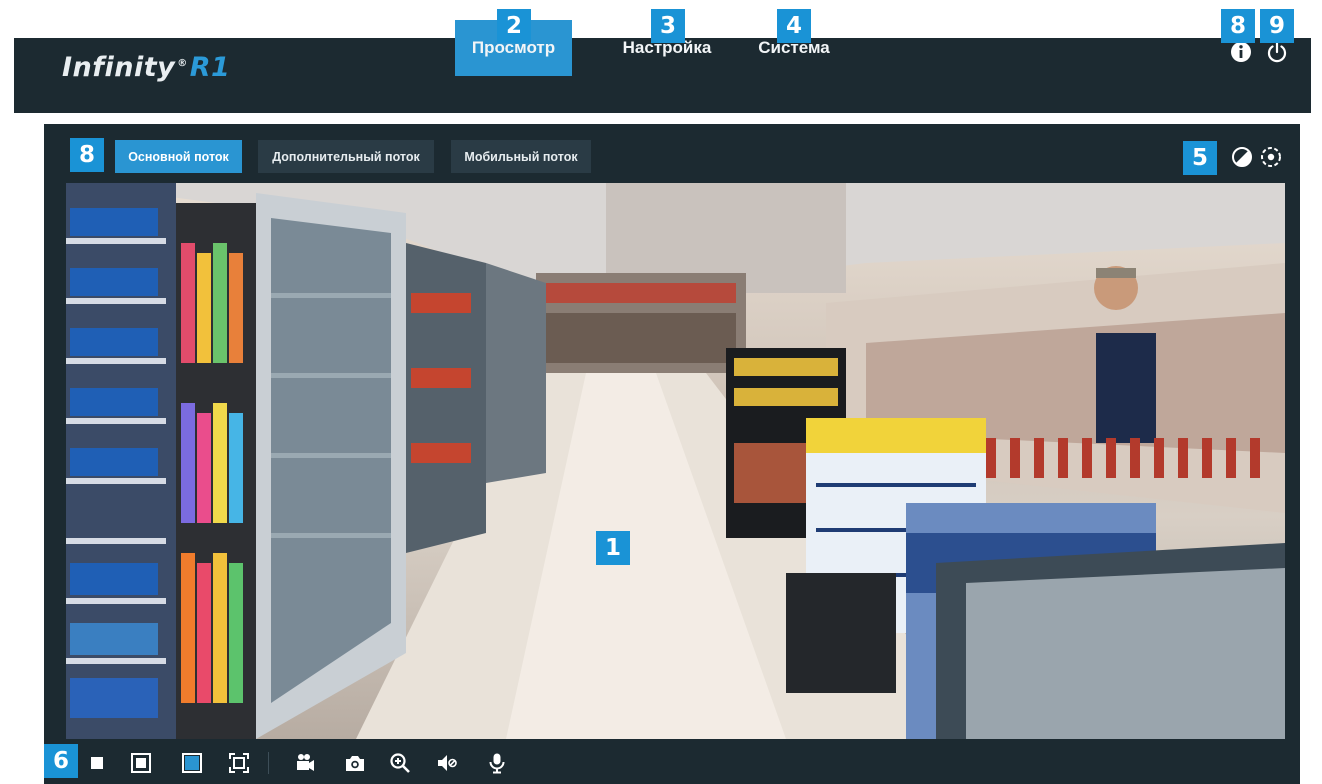 This screenshot has width=1322, height=784. What do you see at coordinates (1238, 26) in the screenshot?
I see `callout-info: 8` at bounding box center [1238, 26].